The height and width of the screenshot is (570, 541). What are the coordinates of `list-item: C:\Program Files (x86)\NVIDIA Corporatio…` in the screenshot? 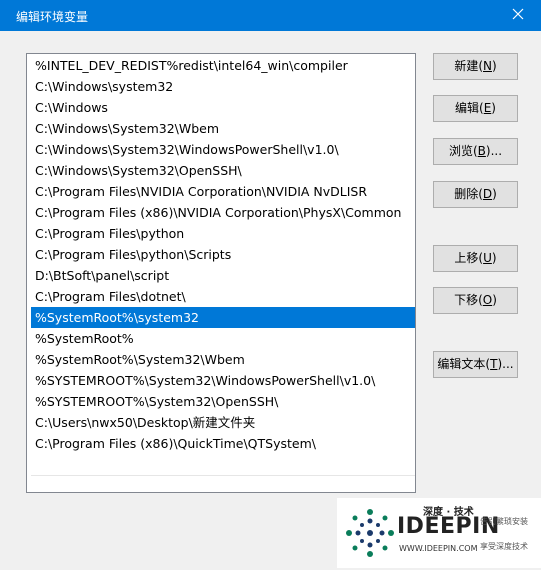 It's located at (223, 212).